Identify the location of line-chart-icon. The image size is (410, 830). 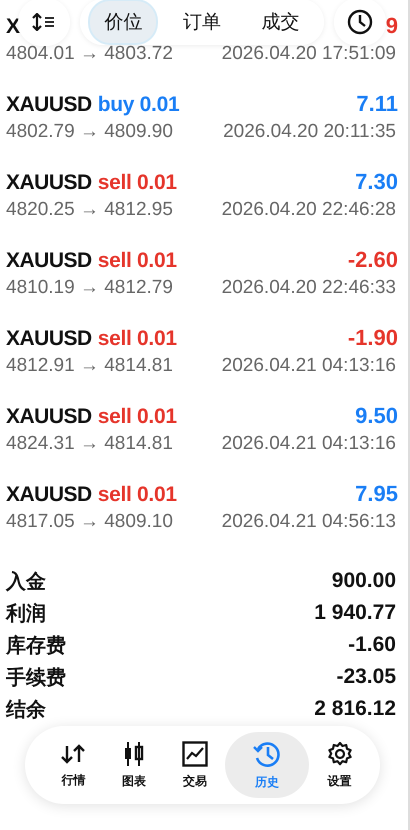
(195, 753).